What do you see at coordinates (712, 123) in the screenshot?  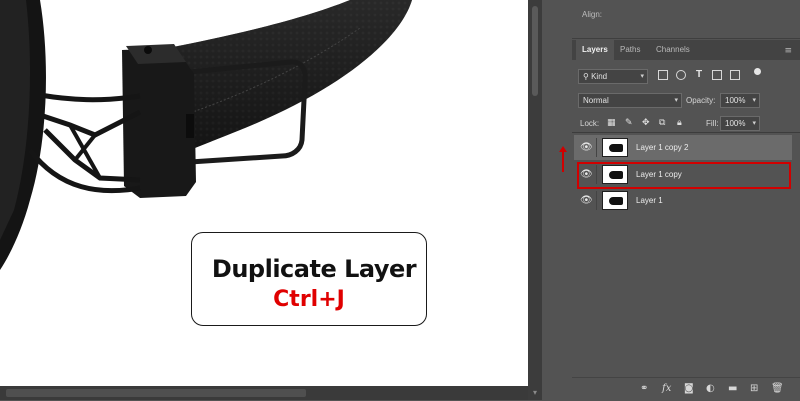 I see `fill-label: Fill:` at bounding box center [712, 123].